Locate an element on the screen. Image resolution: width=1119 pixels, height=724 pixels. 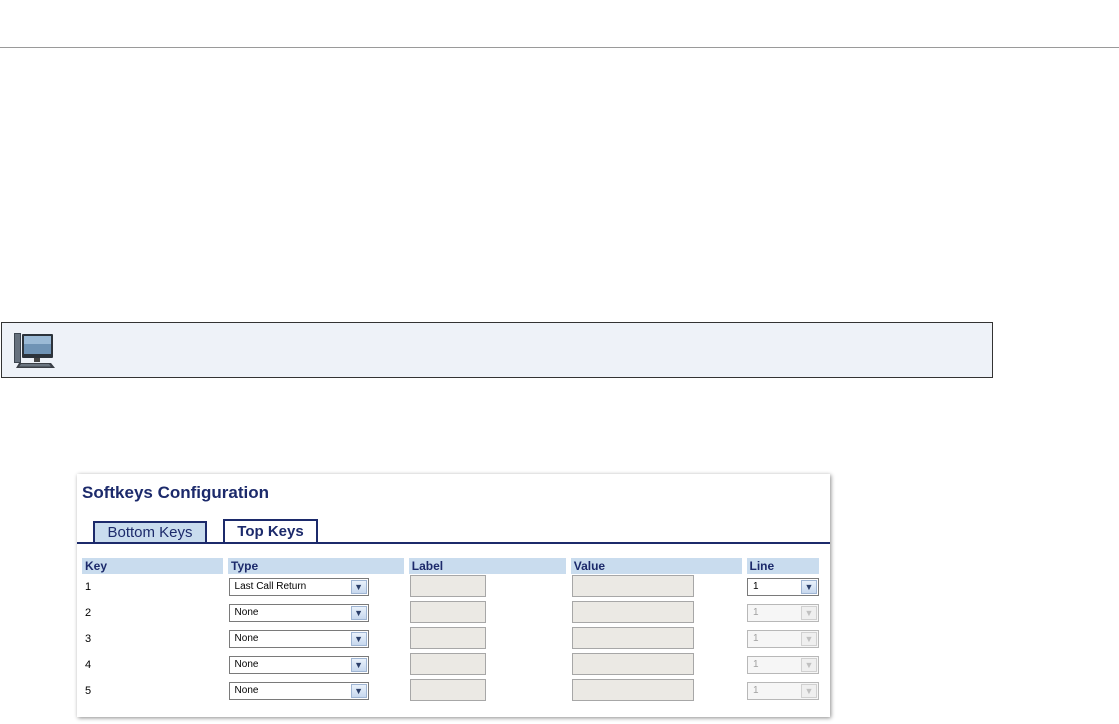
table-row: 4 None ▼ 1 ▼ is located at coordinates (450, 665).